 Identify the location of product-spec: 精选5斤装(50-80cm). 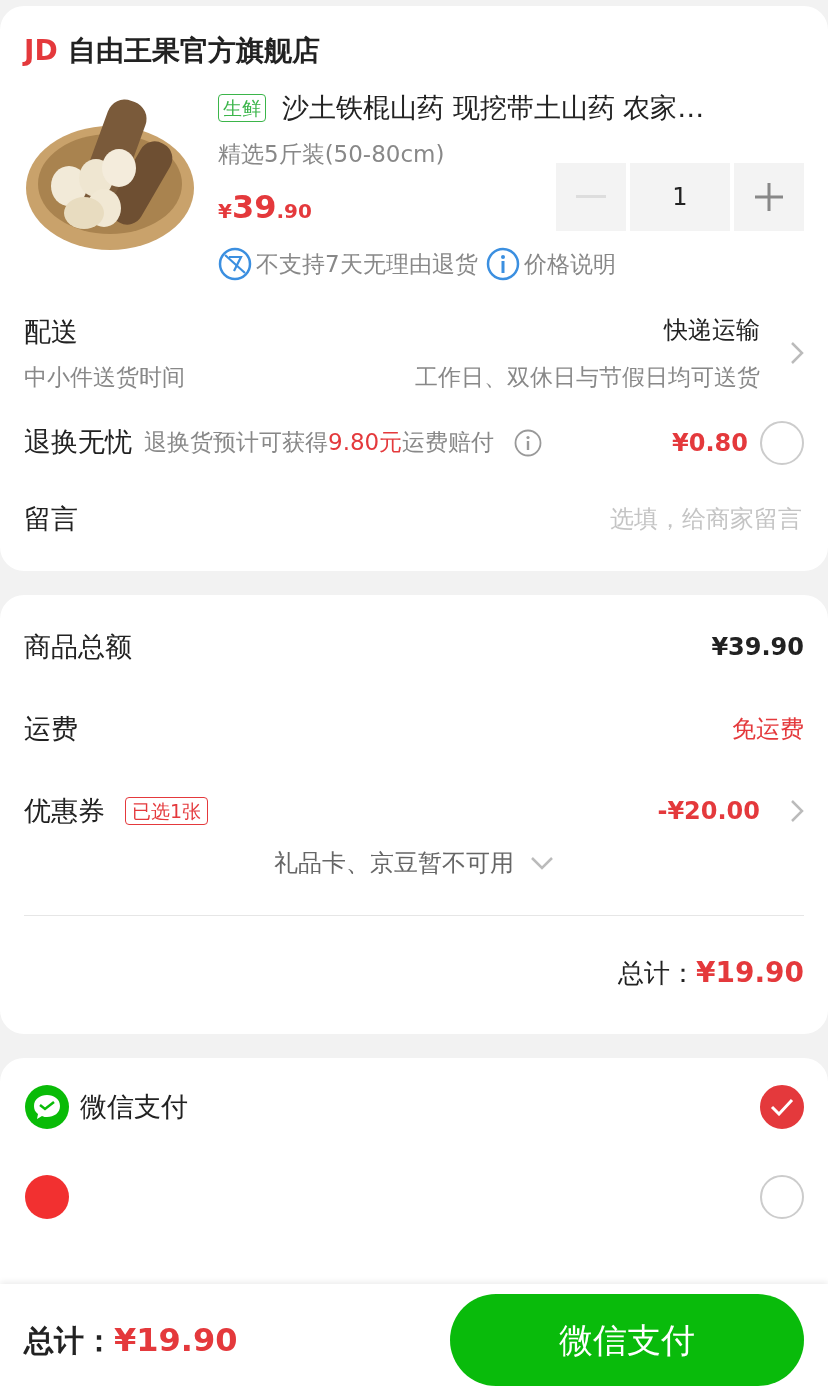
(332, 154).